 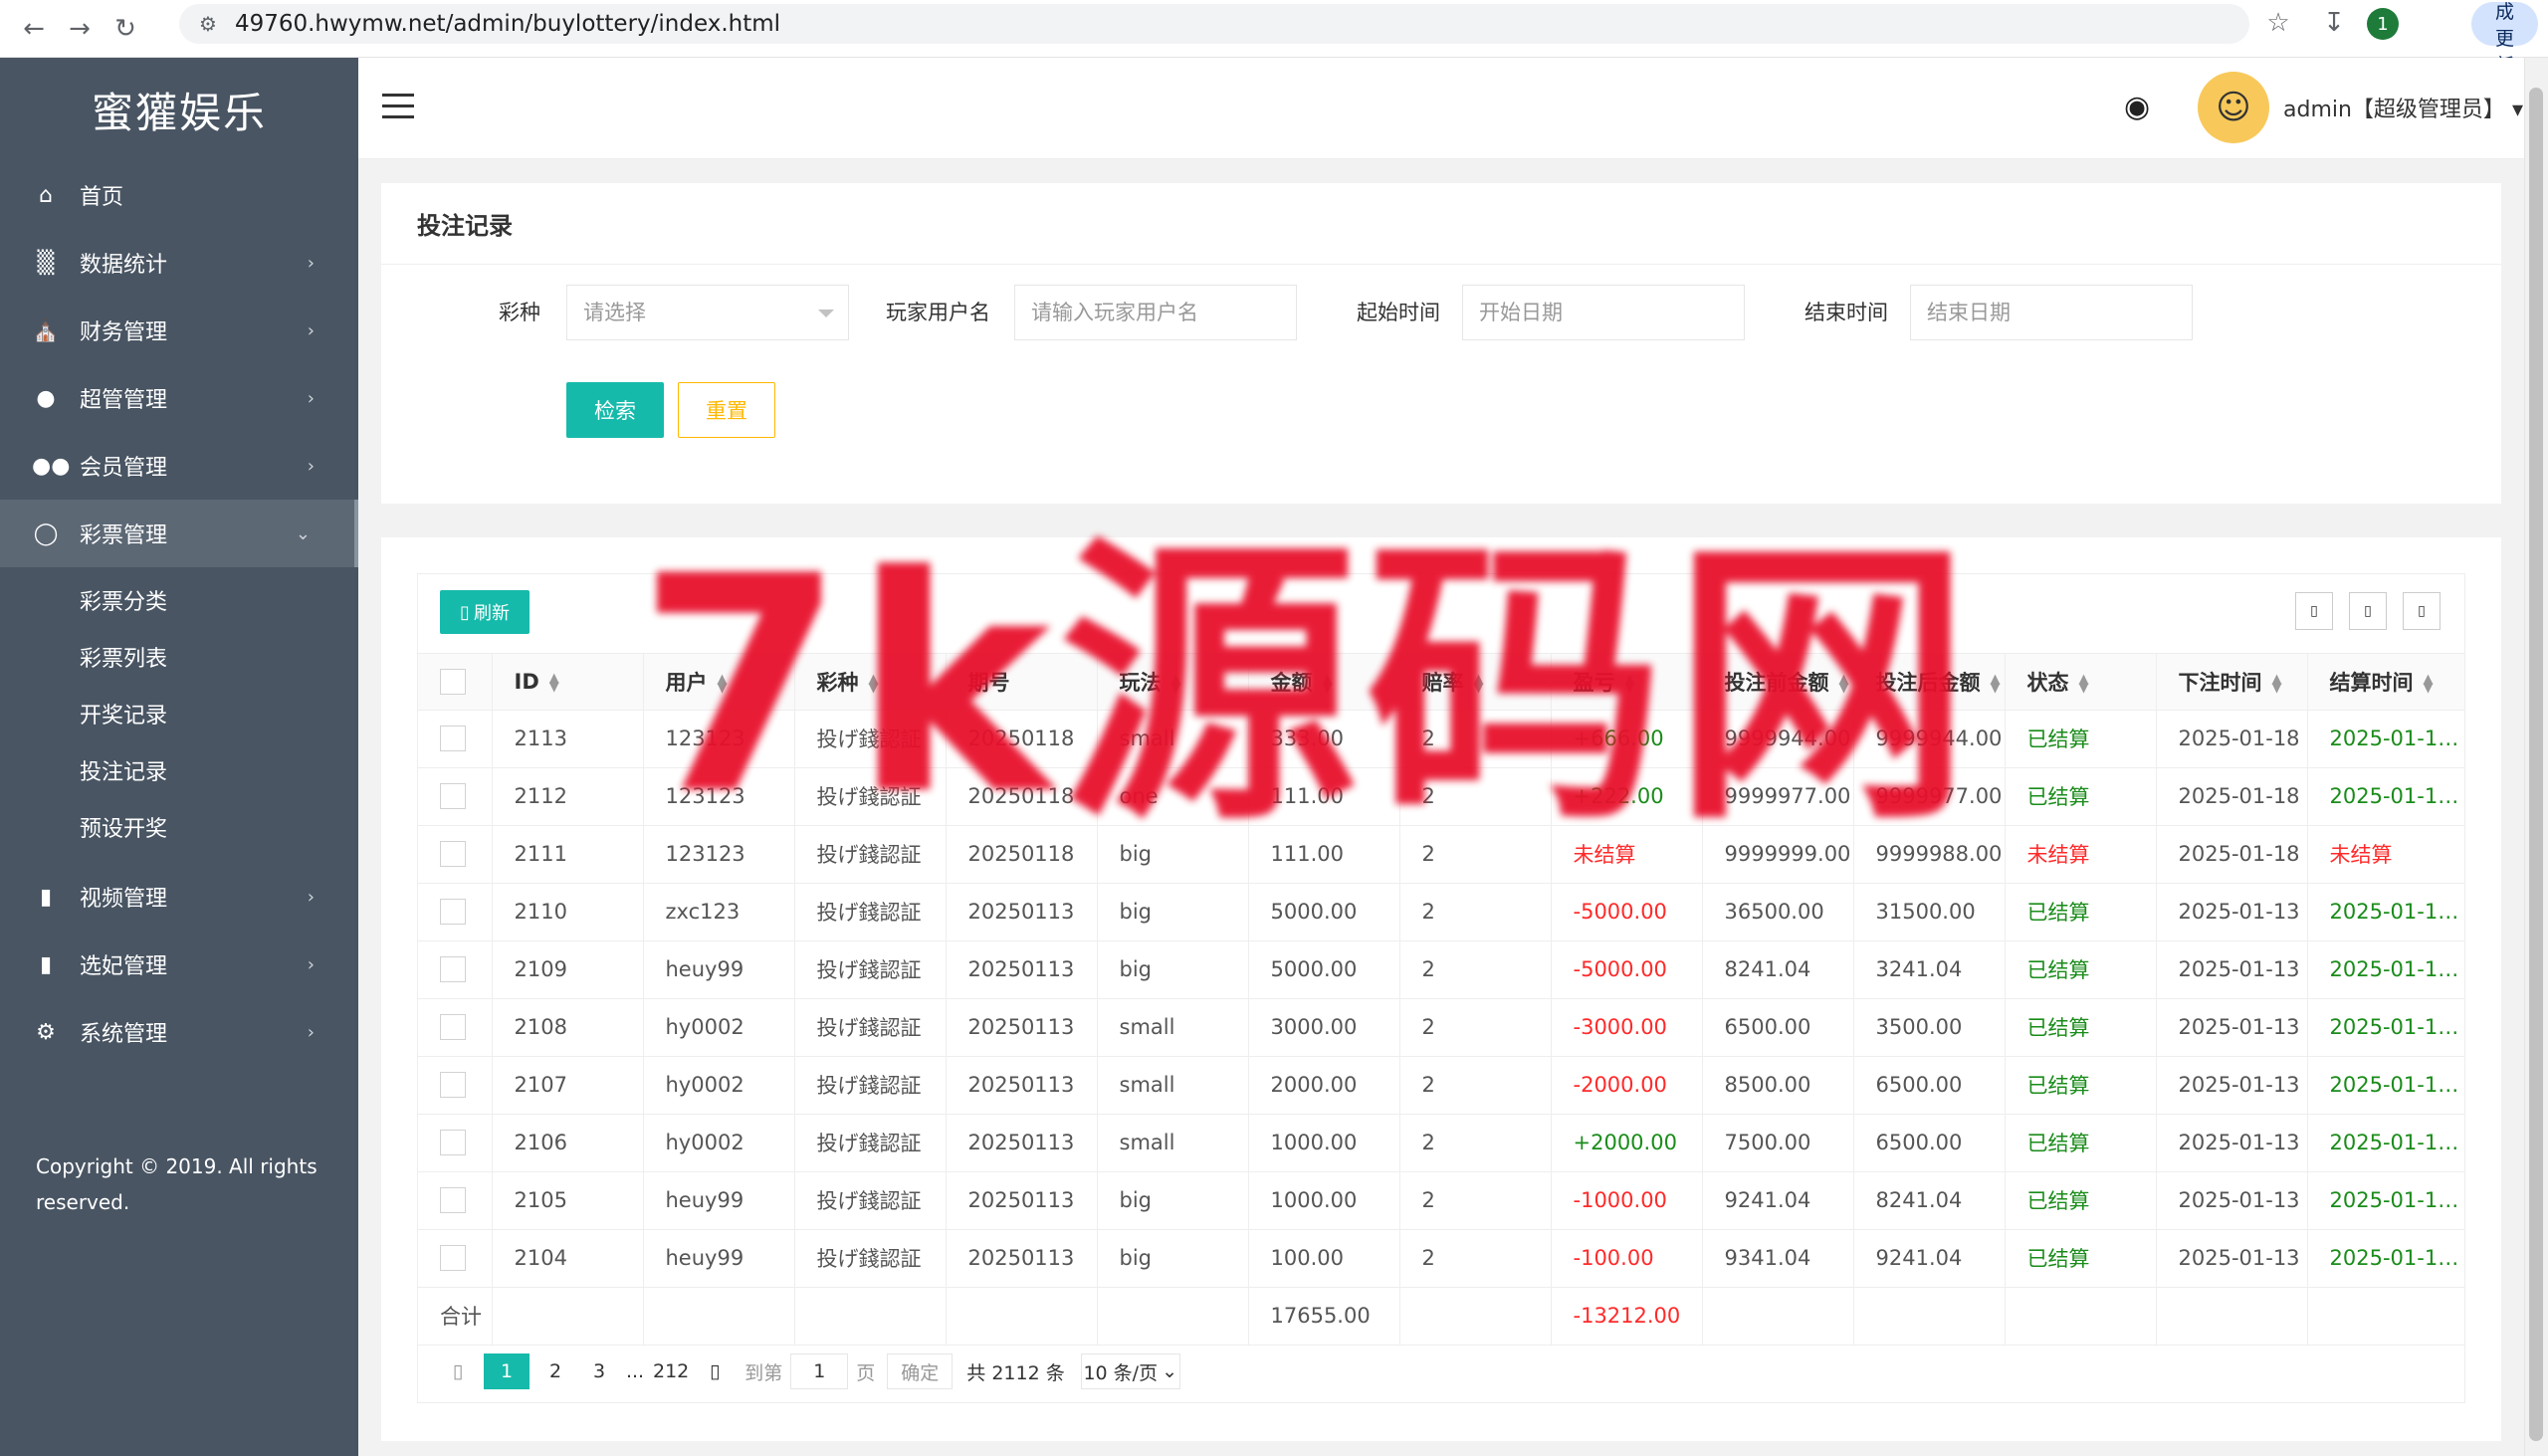 What do you see at coordinates (507, 1371) in the screenshot?
I see `page-button: 1` at bounding box center [507, 1371].